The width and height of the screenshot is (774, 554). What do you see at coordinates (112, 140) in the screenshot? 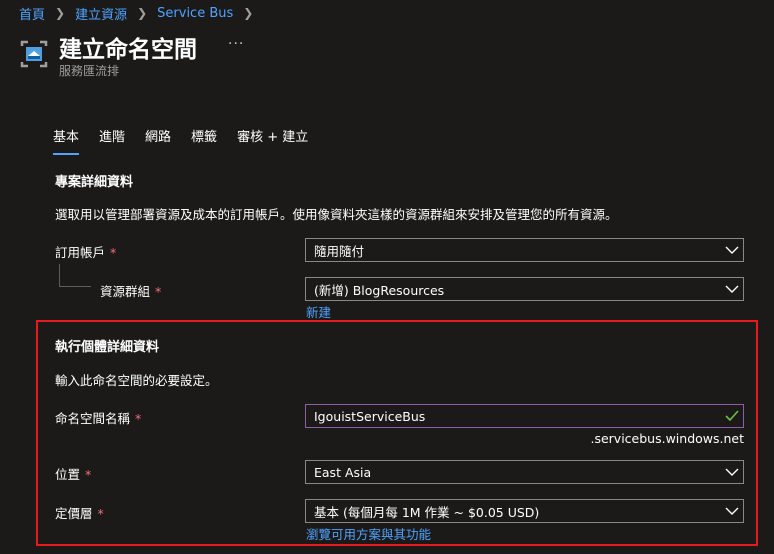
I see `tab-advanced: 進階` at bounding box center [112, 140].